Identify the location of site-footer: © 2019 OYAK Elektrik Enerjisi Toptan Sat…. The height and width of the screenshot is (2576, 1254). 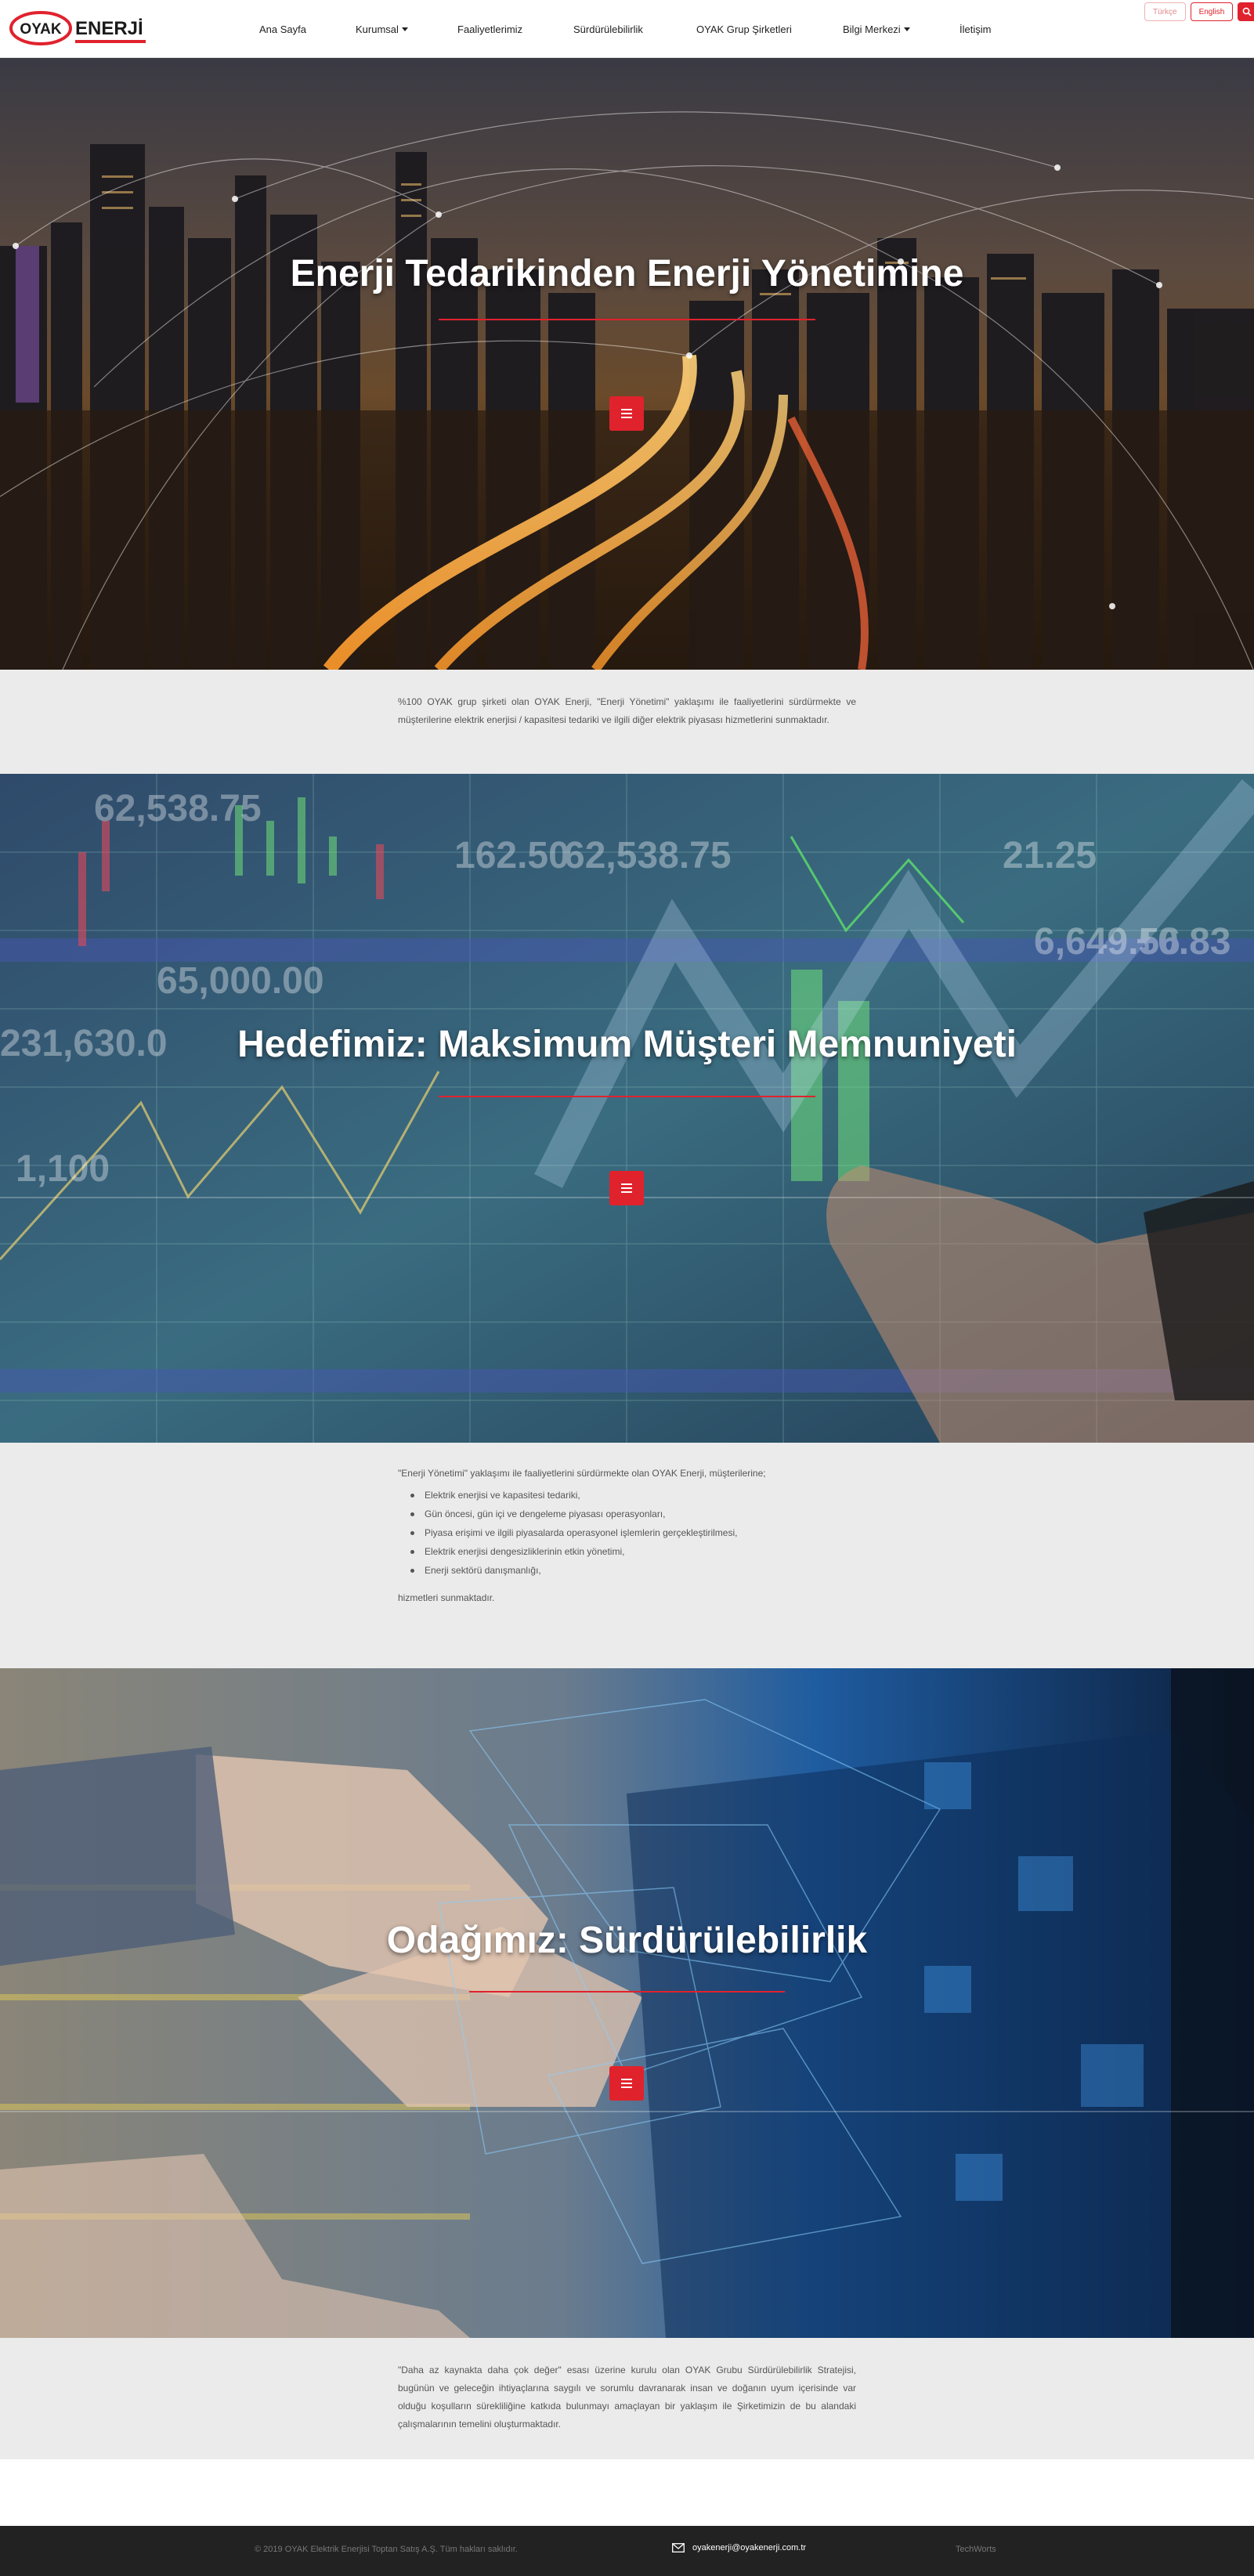
(627, 2551).